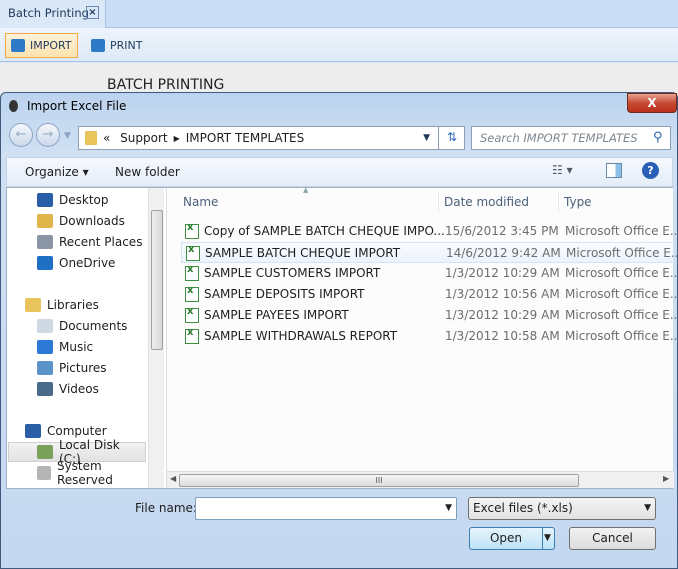 This screenshot has height=569, width=678. What do you see at coordinates (93, 326) in the screenshot?
I see `nav-item-label: Documents` at bounding box center [93, 326].